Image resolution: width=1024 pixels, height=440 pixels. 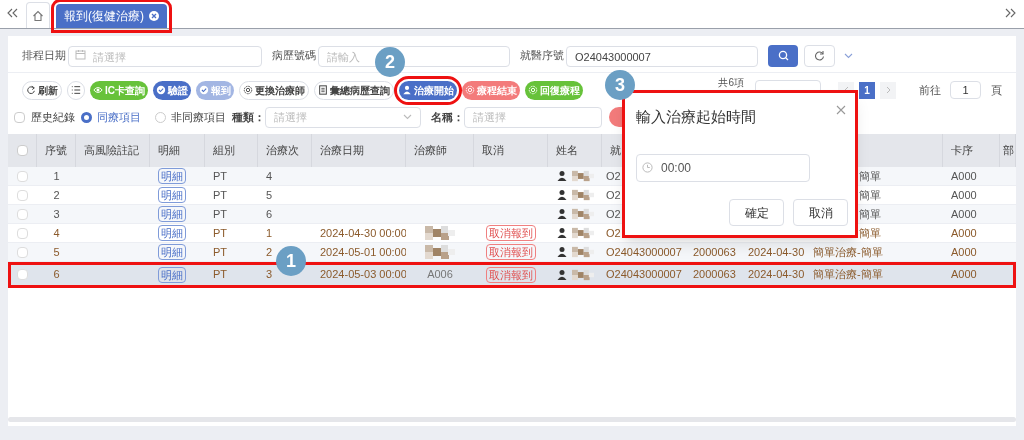 What do you see at coordinates (165, 56) in the screenshot?
I see `date-field: 請選擇` at bounding box center [165, 56].